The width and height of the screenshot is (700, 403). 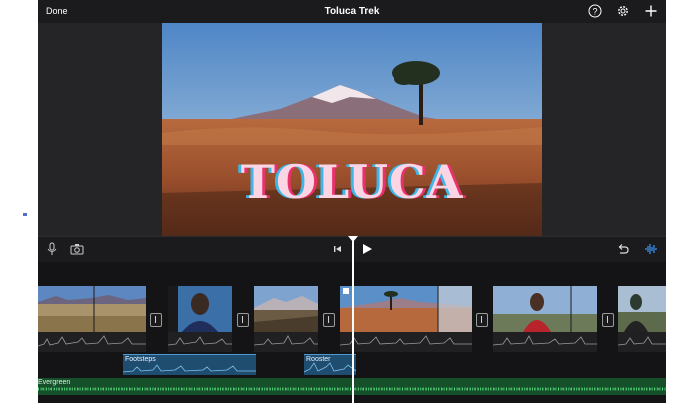 What do you see at coordinates (353, 239) in the screenshot?
I see `playhead-knob` at bounding box center [353, 239].